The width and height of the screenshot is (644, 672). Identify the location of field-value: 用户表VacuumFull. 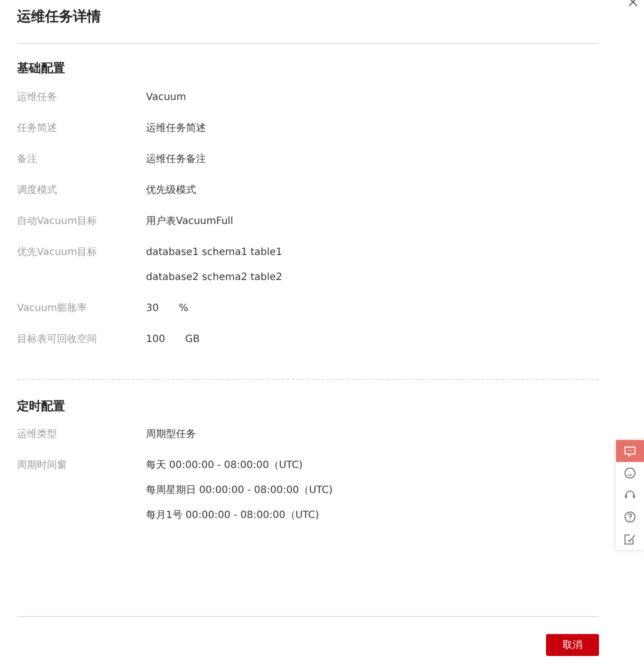
(190, 221).